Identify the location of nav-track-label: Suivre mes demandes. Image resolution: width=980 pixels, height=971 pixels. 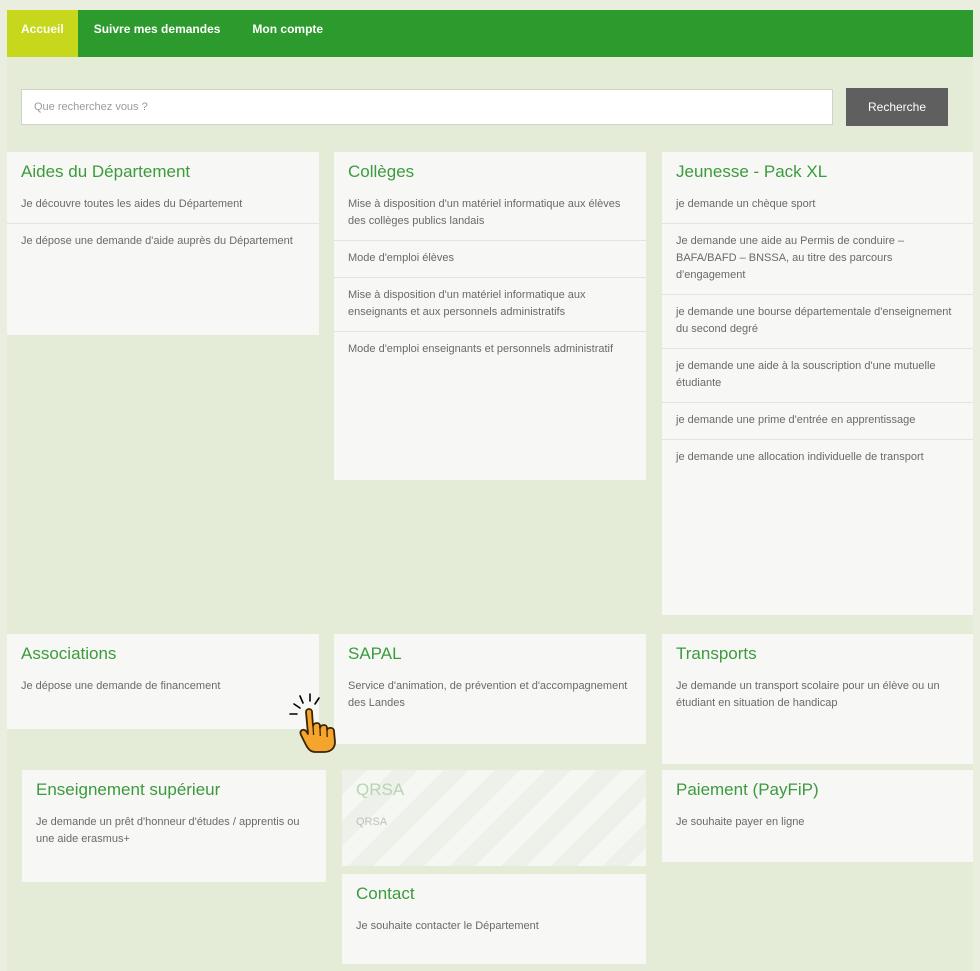
(157, 28).